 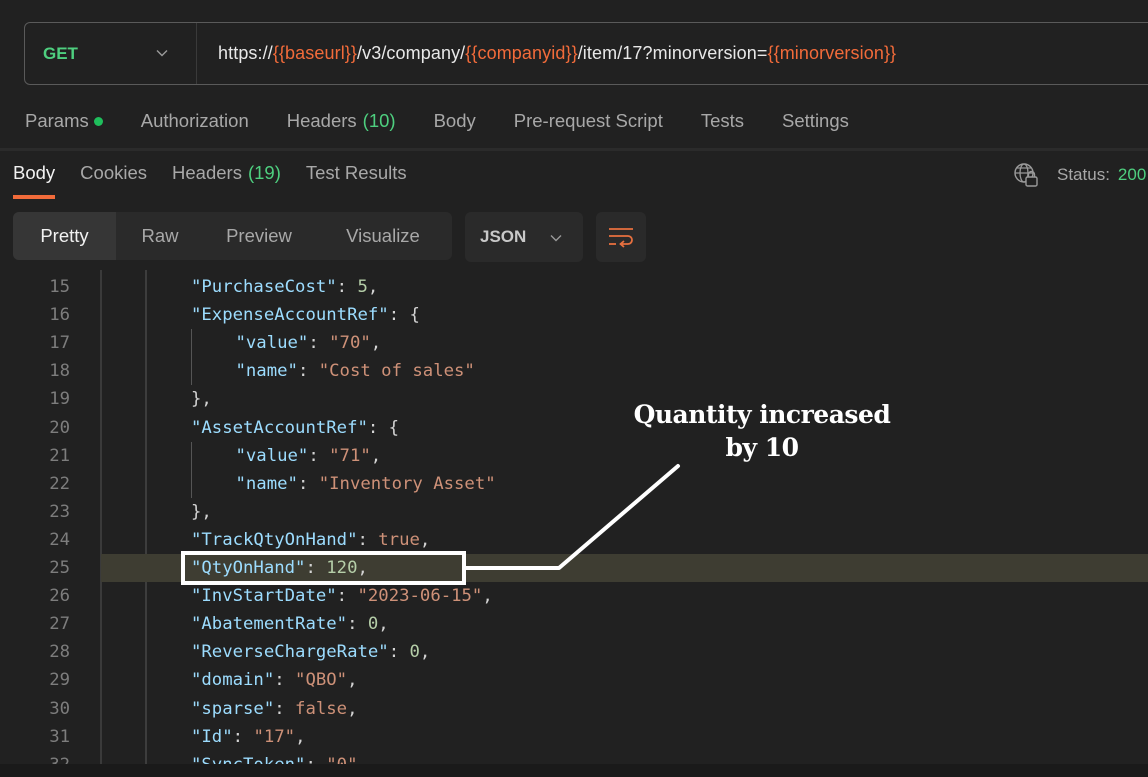 I want to click on annotation-line-1: Quantity increased, so click(x=762, y=414).